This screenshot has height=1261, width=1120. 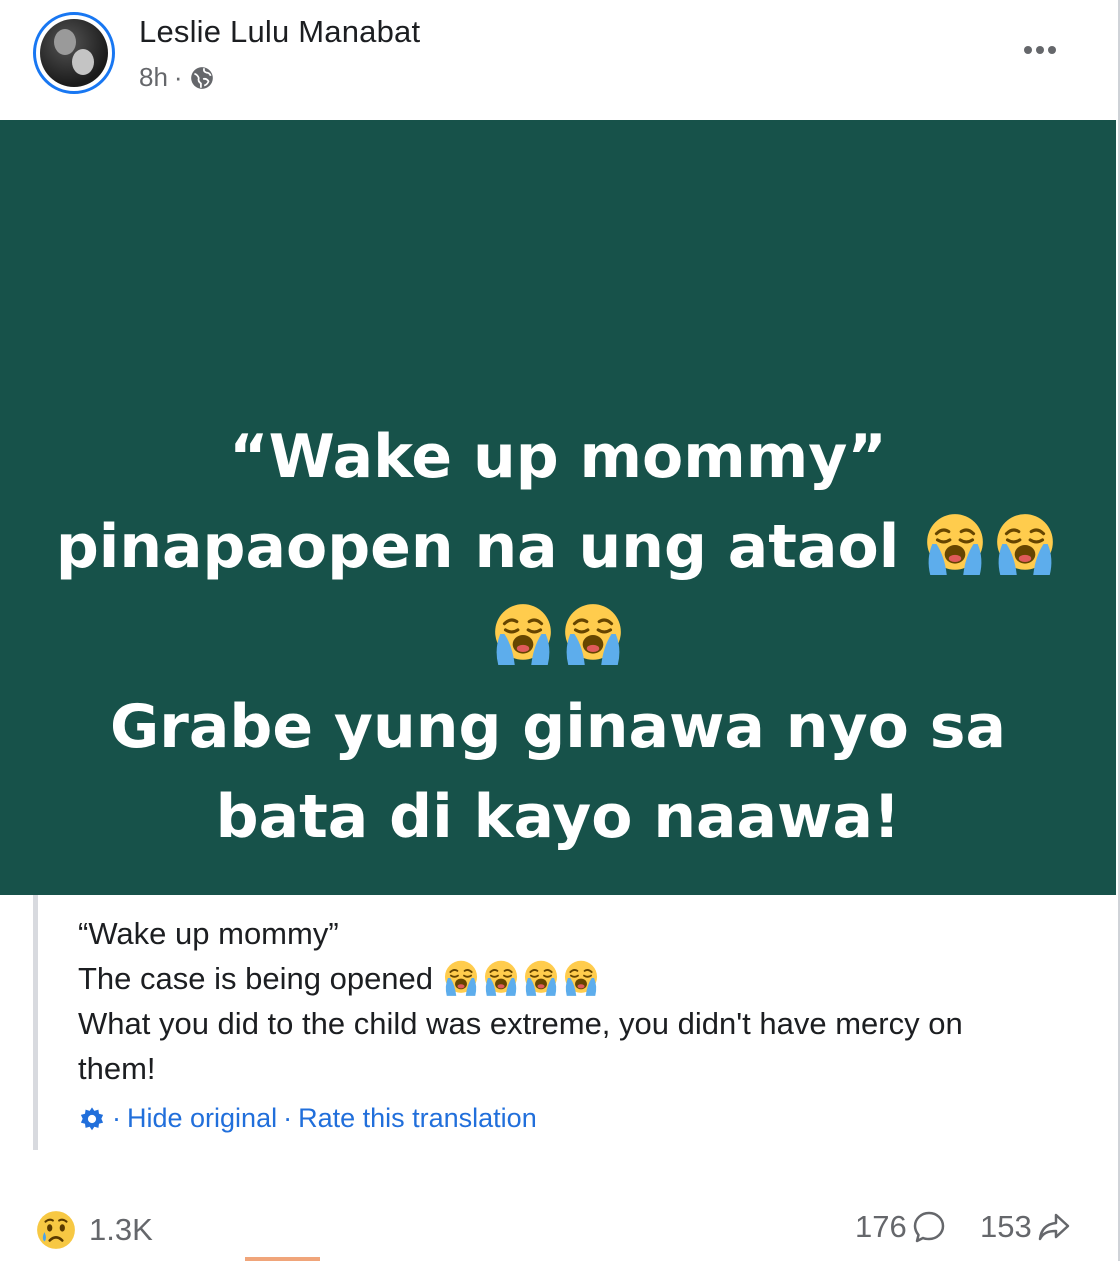 What do you see at coordinates (558, 457) in the screenshot?
I see `card-line-1: “Wake up mommy”` at bounding box center [558, 457].